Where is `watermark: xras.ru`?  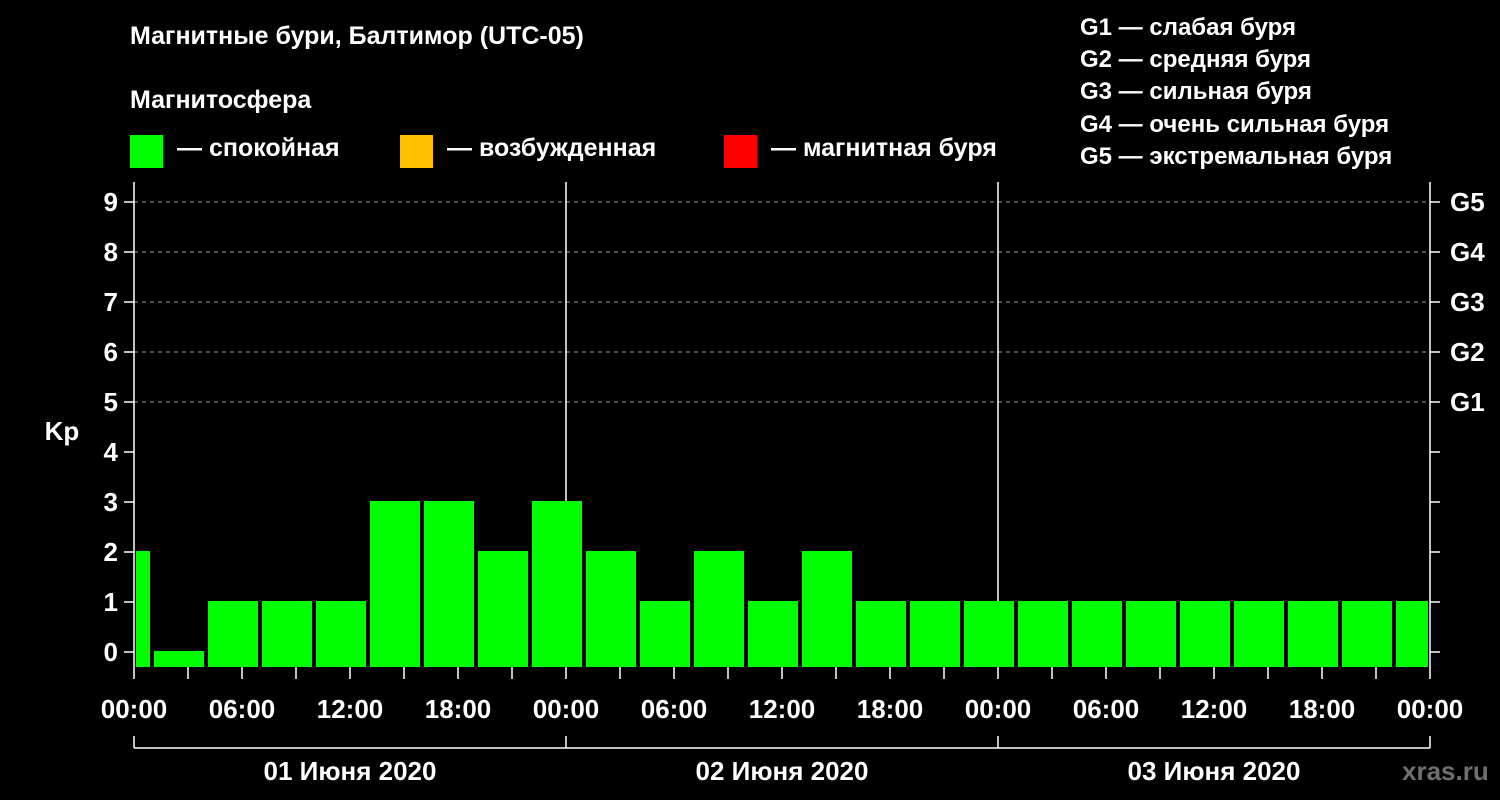 watermark: xras.ru is located at coordinates (1445, 771).